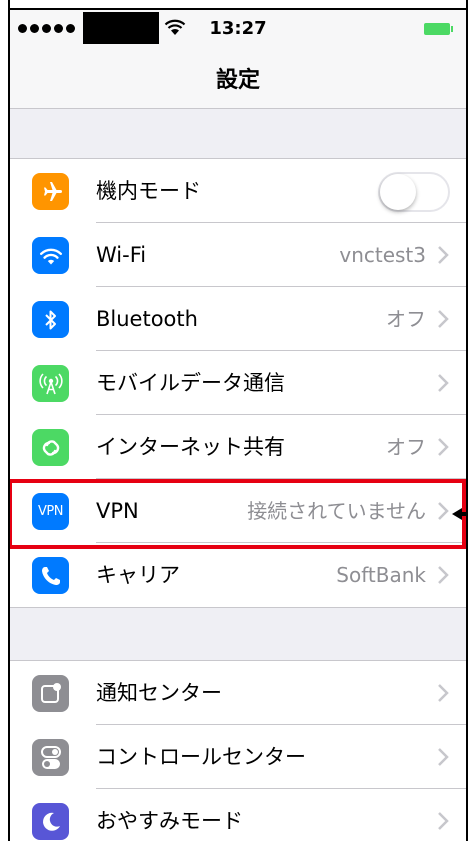 Image resolution: width=476 pixels, height=841 pixels. I want to click on settings-row-do-not-disturb: おやすみモード, so click(238, 815).